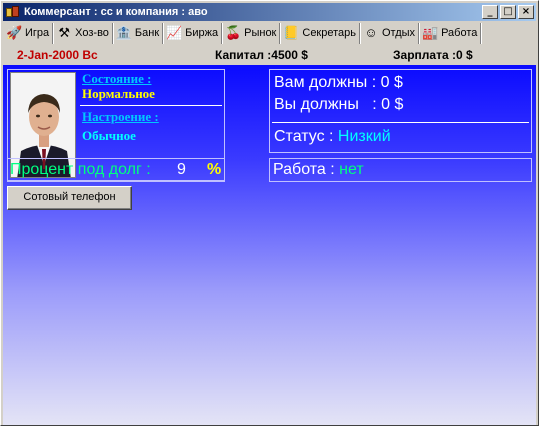  I want to click on job-label-text: Работа :, so click(306, 169).